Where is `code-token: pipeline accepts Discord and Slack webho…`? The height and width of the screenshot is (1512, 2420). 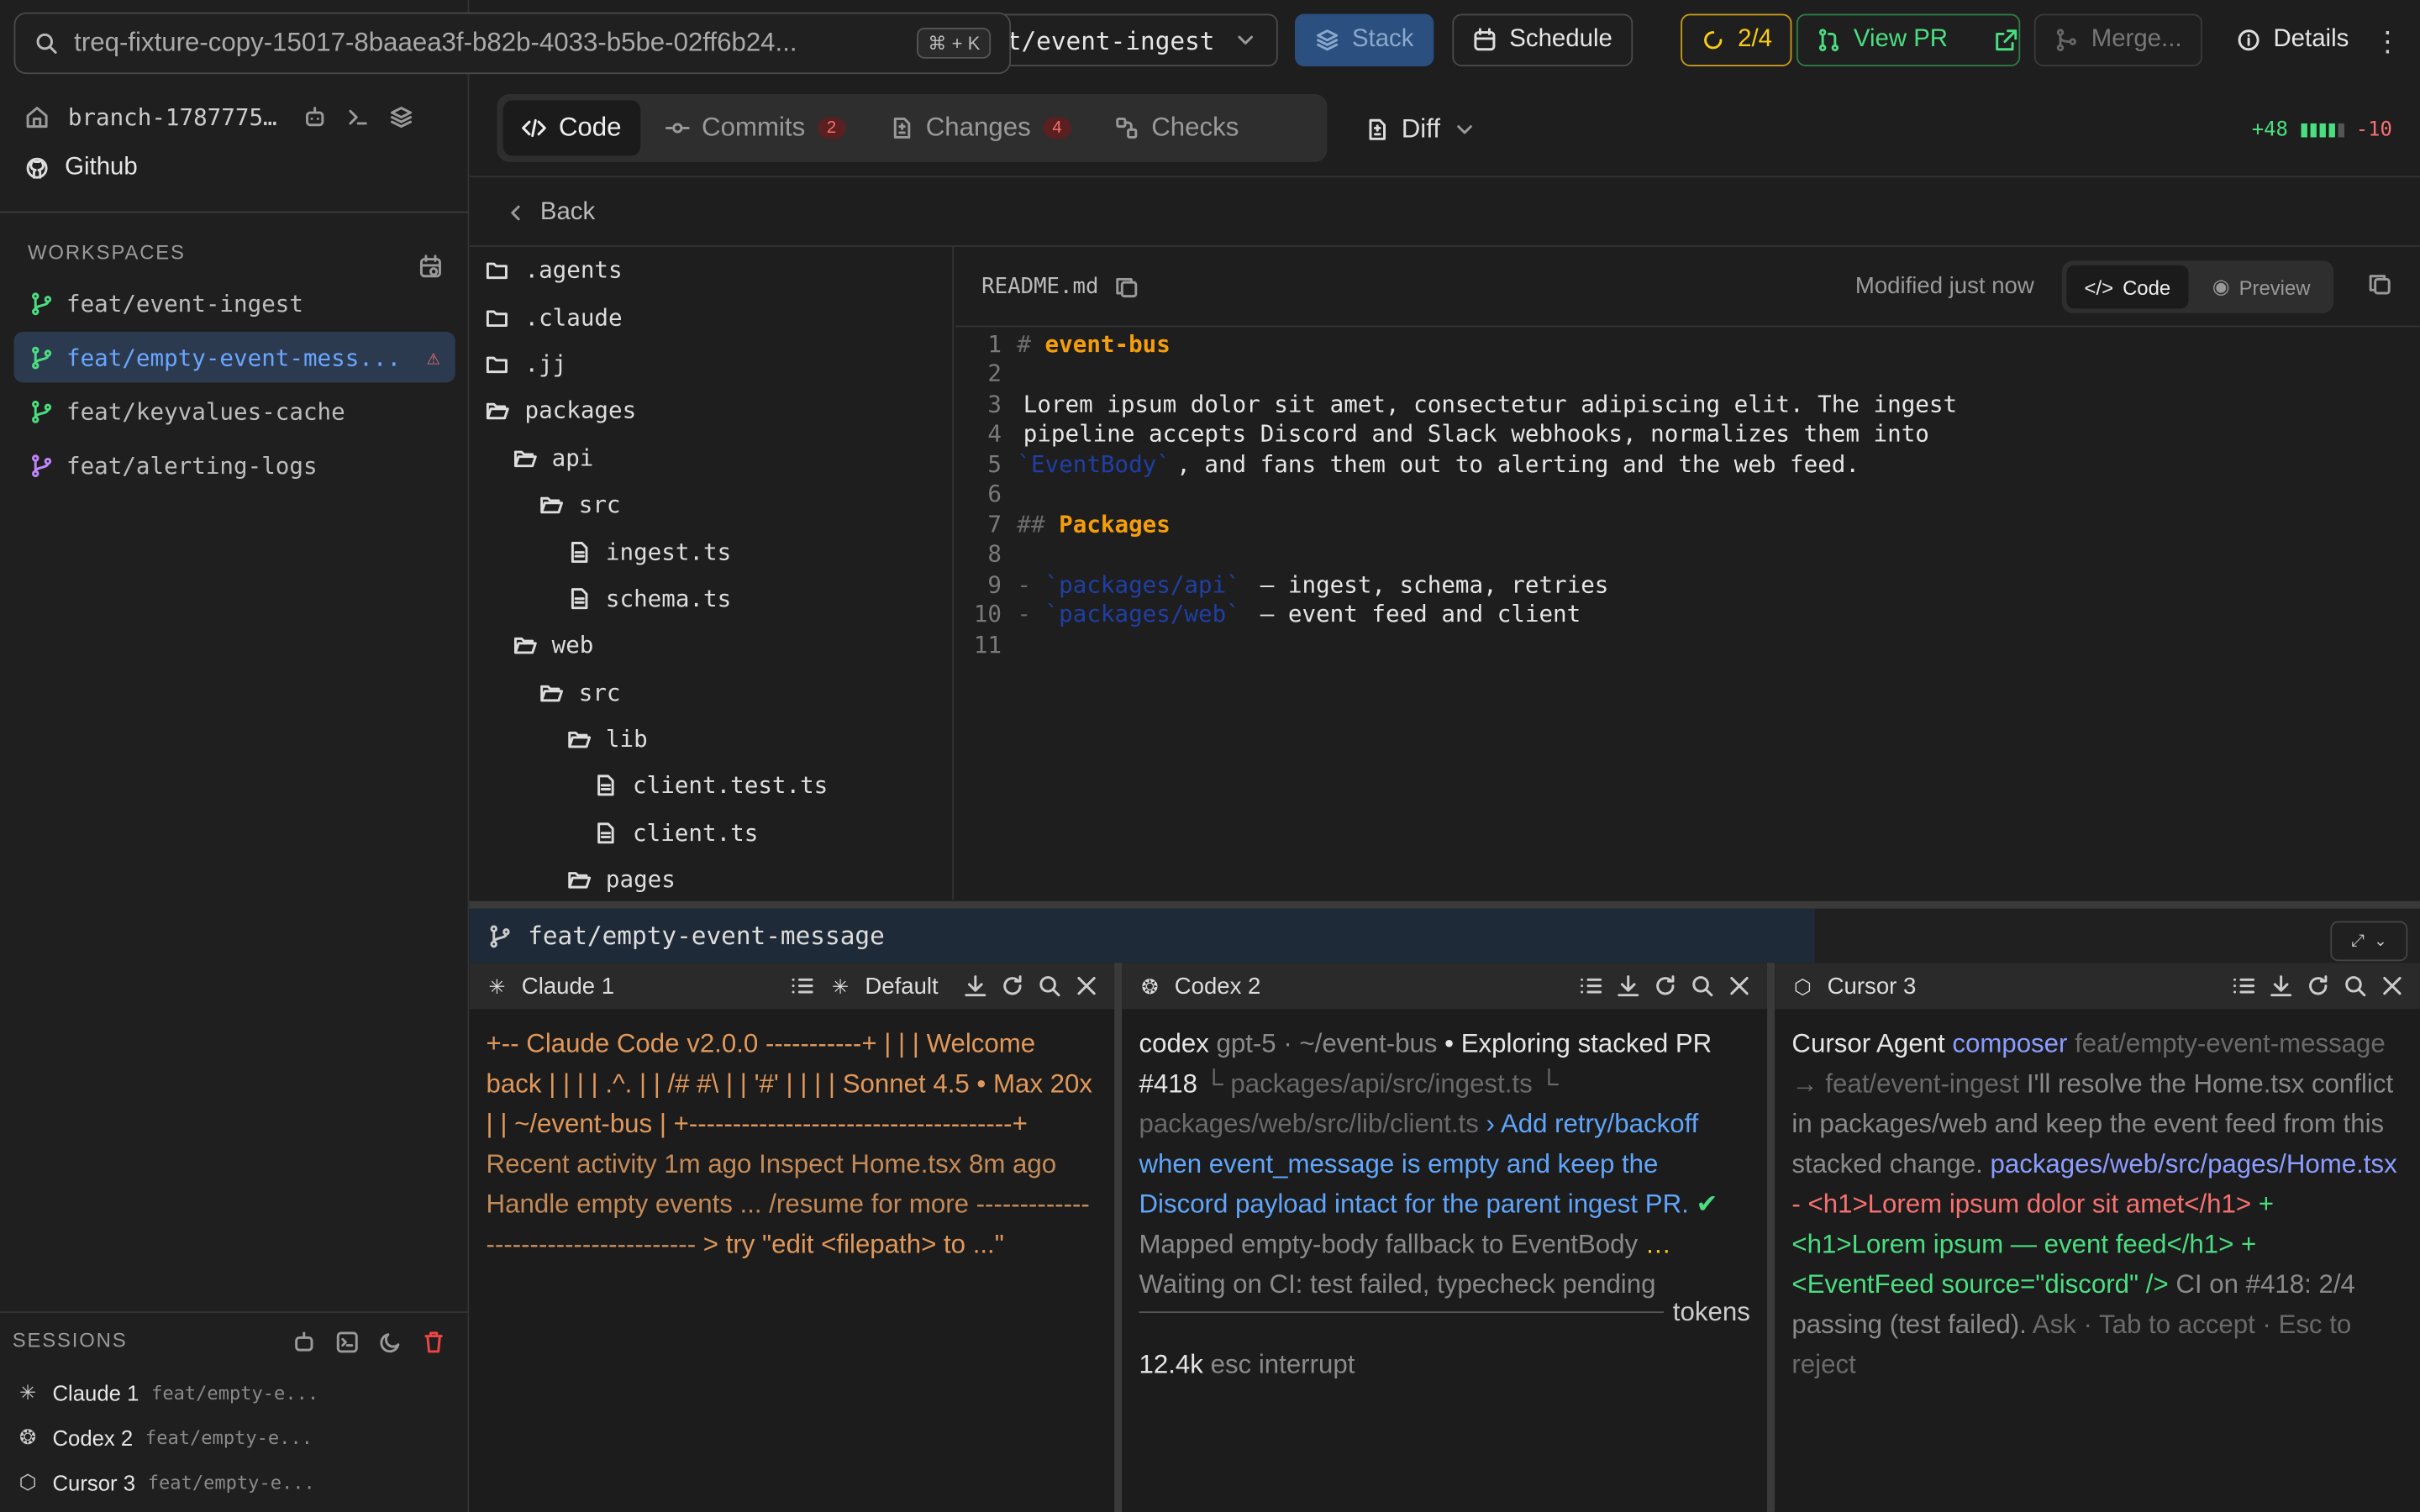 code-token: pipeline accepts Discord and Slack webho… is located at coordinates (1476, 434).